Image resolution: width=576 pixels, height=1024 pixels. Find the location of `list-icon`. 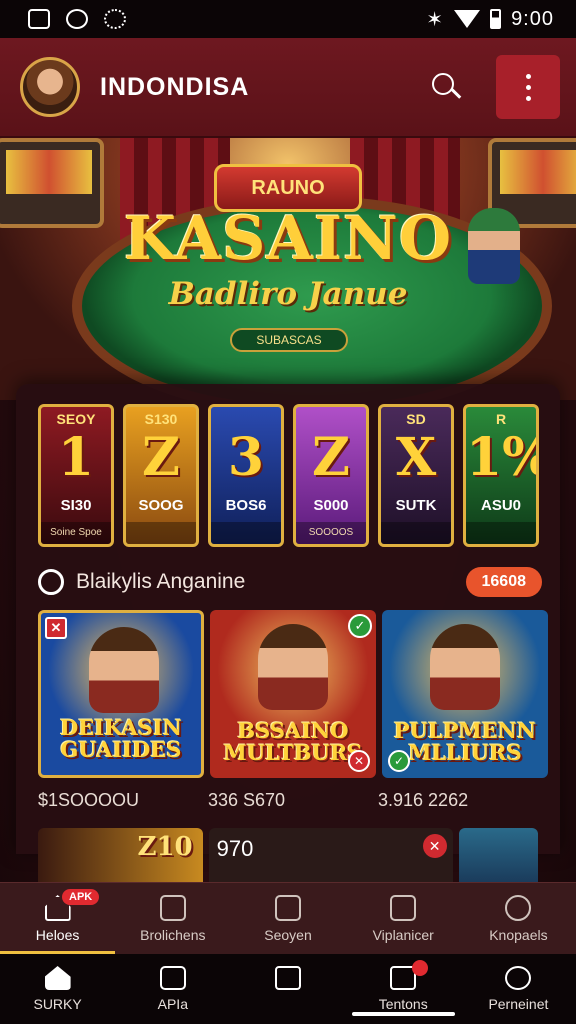

list-icon is located at coordinates (288, 908).